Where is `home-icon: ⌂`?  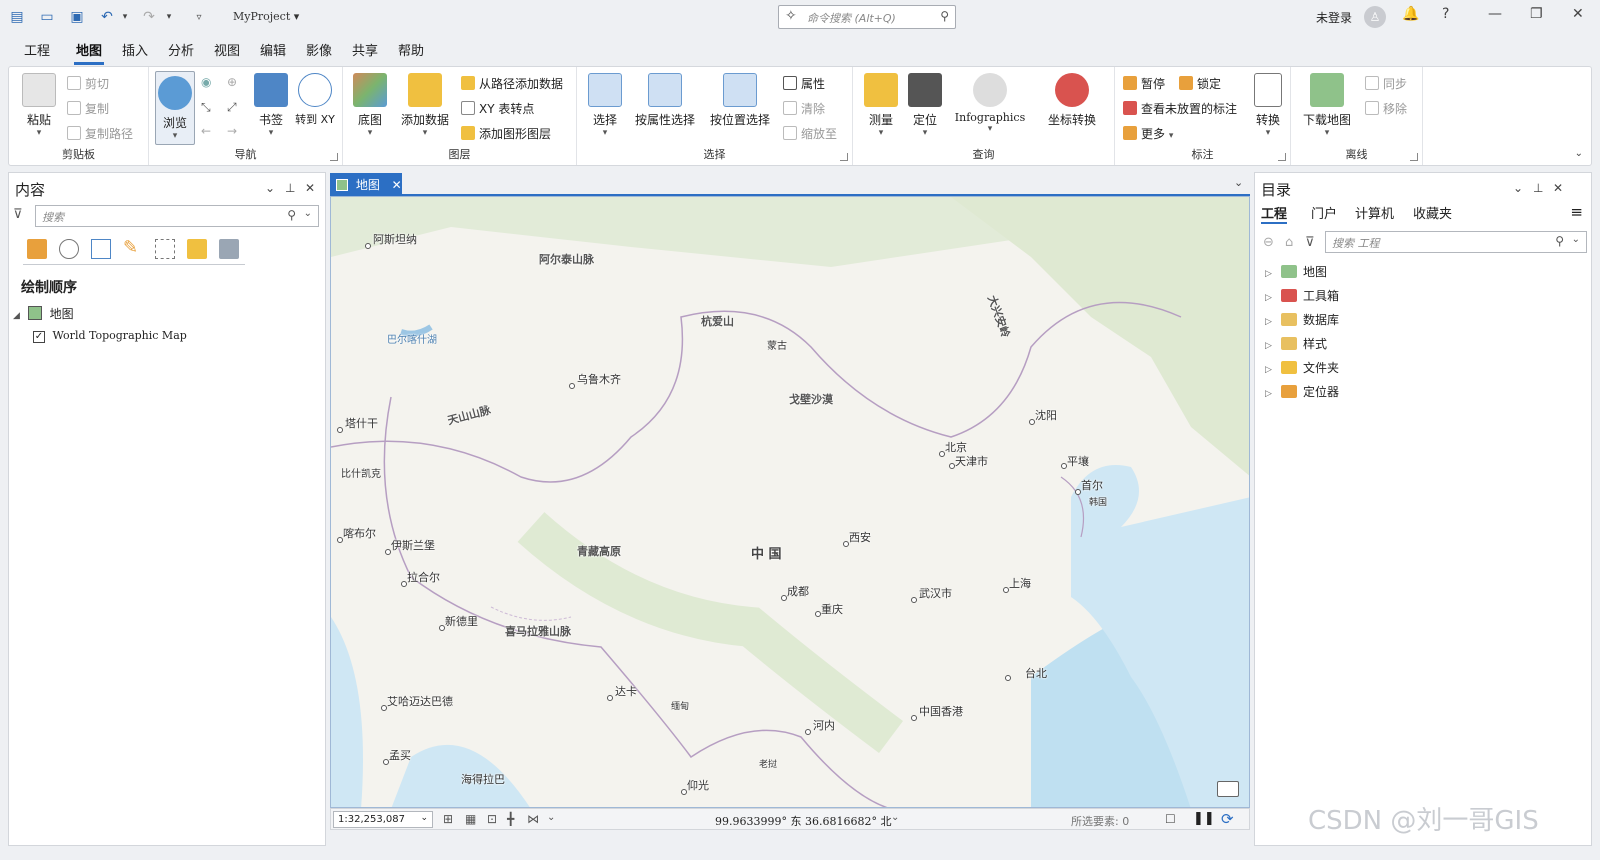
home-icon: ⌂ is located at coordinates (1289, 242).